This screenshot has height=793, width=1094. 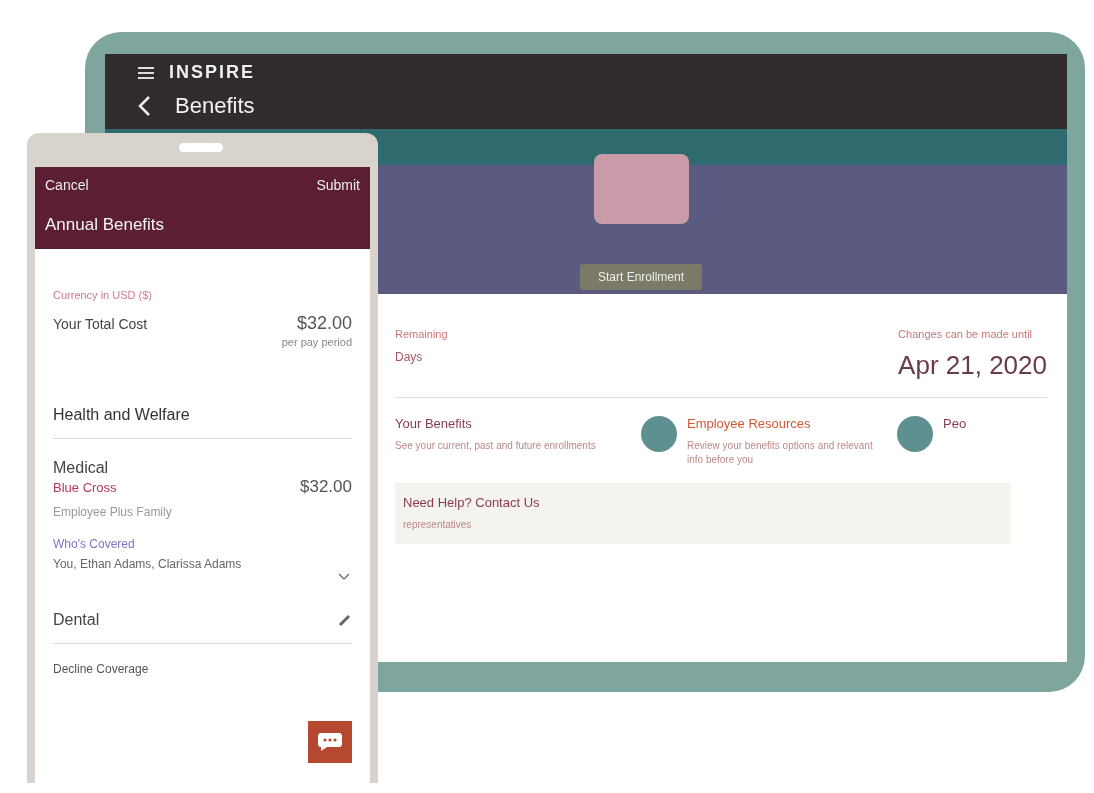 I want to click on currency-label: Currency in USD ($), so click(x=103, y=295).